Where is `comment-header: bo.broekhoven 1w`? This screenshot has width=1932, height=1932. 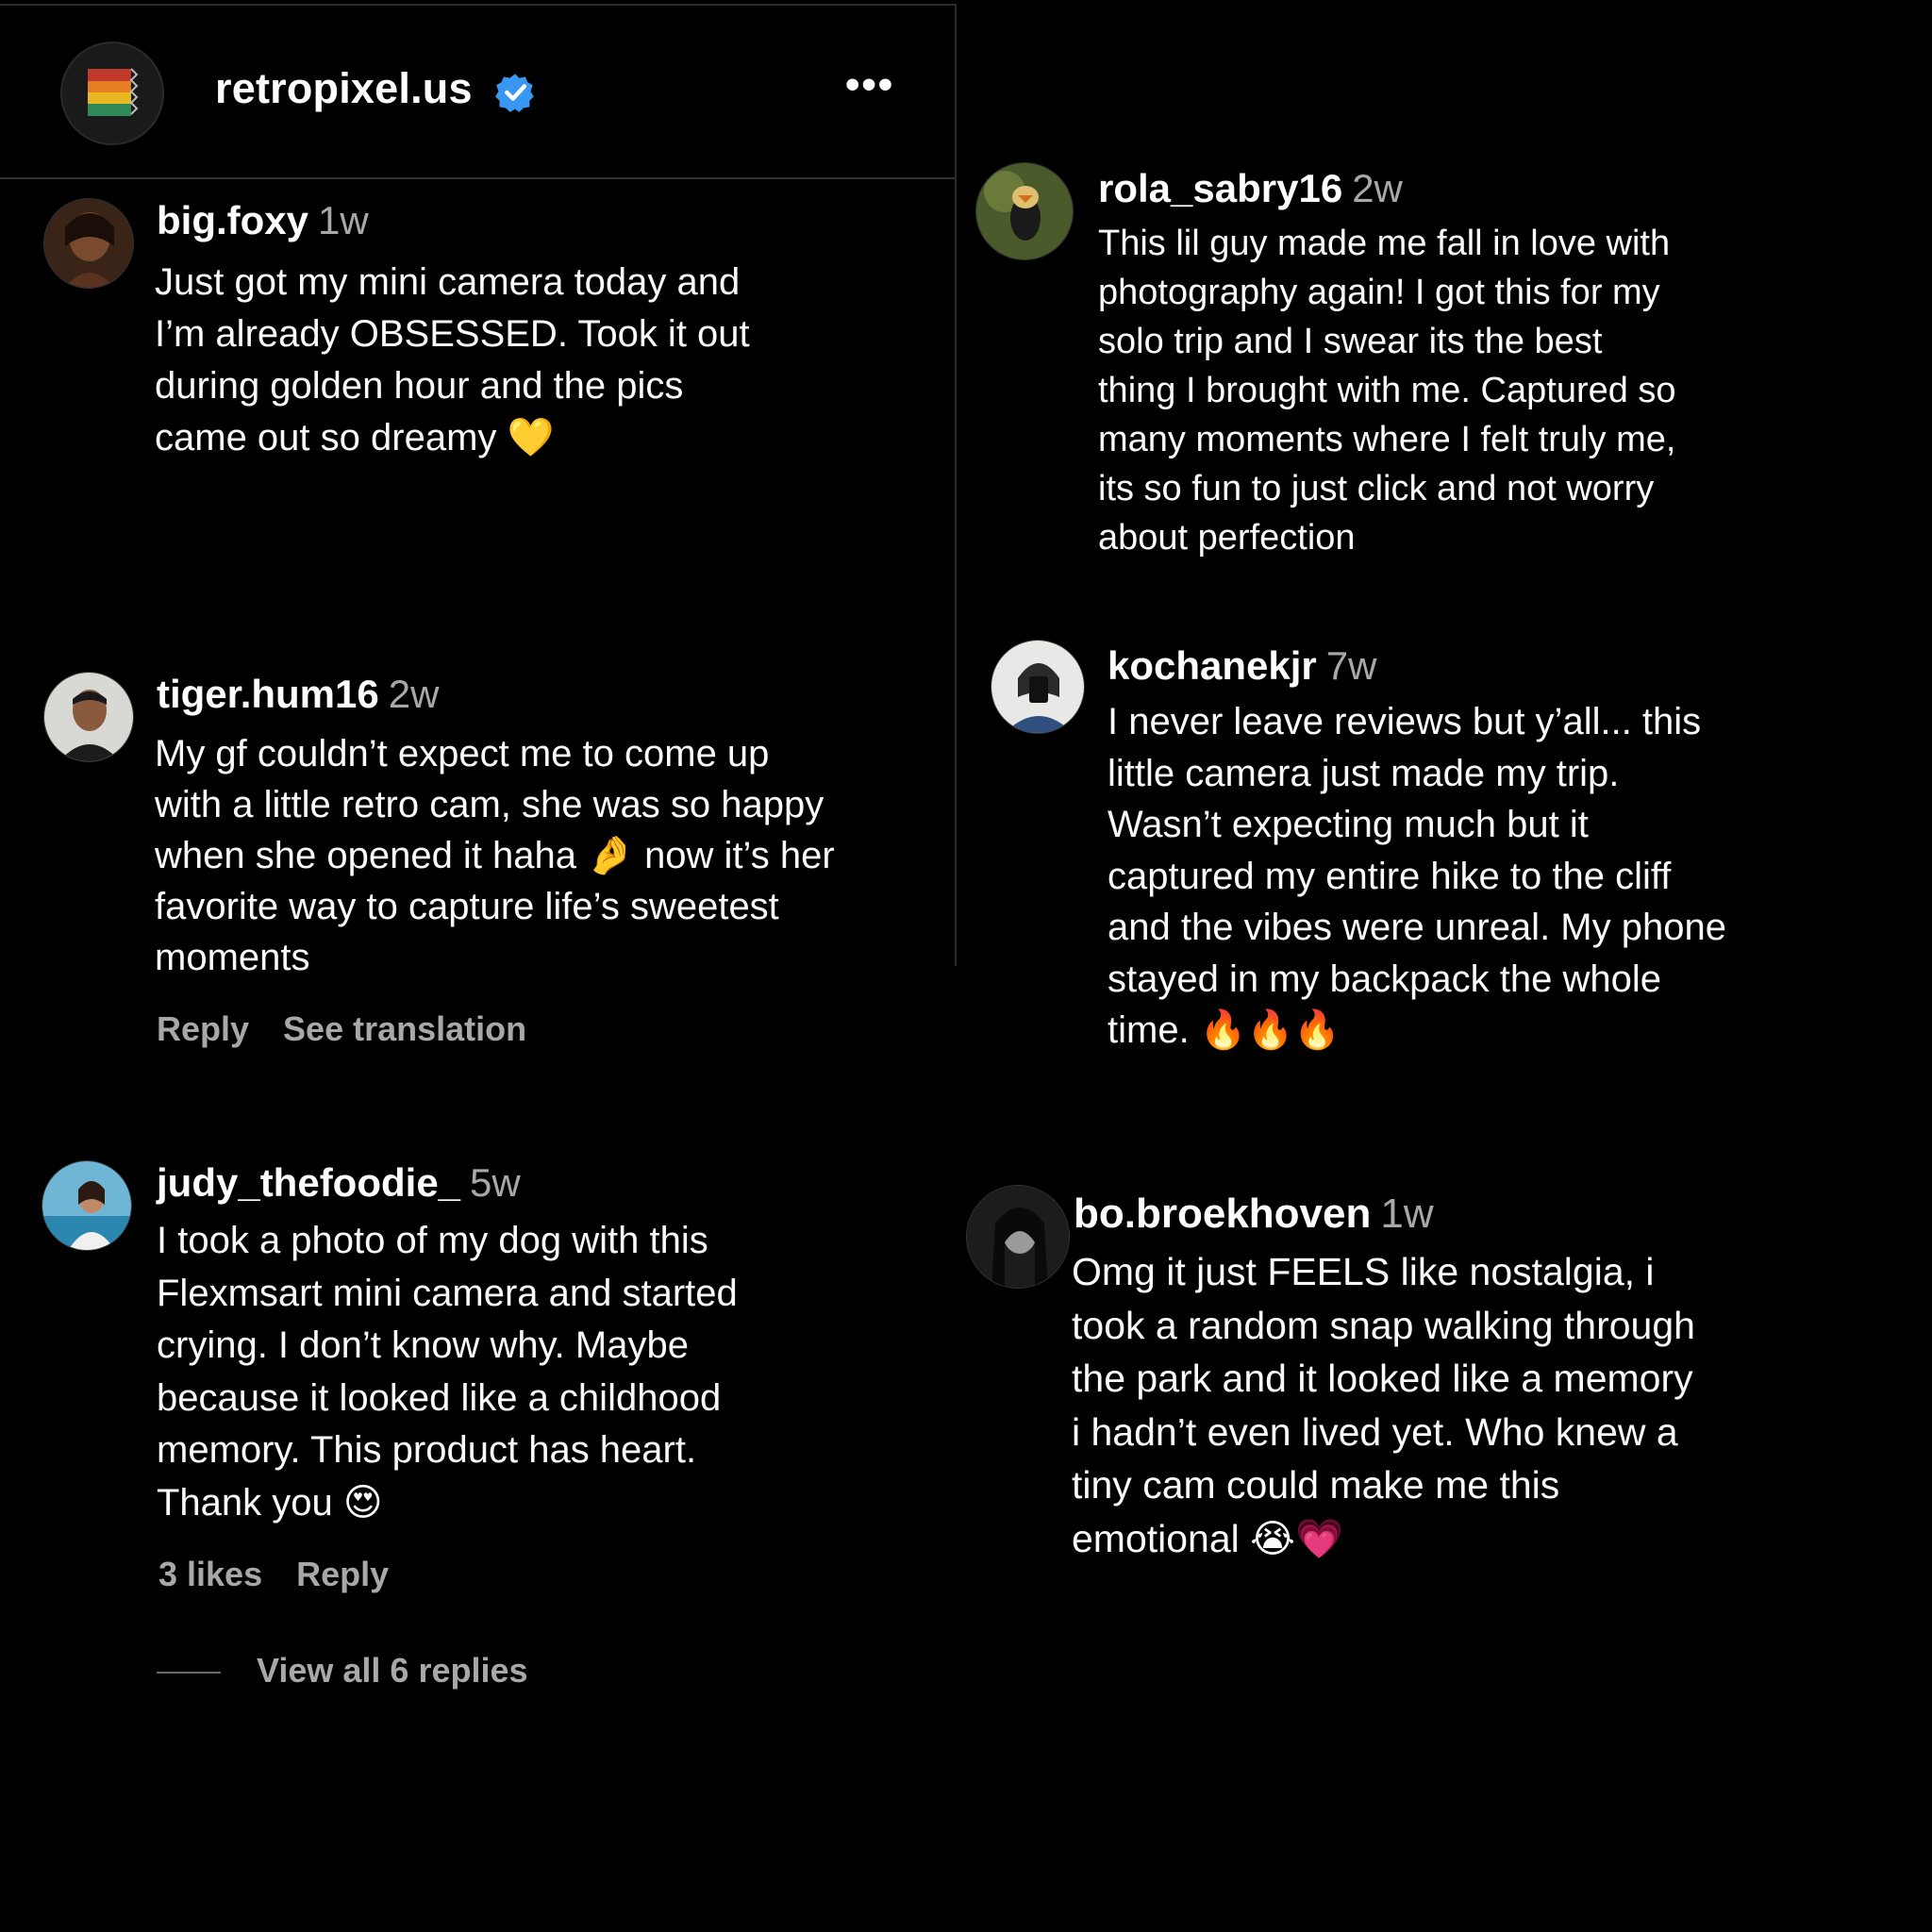 comment-header: bo.broekhoven 1w is located at coordinates (1254, 1214).